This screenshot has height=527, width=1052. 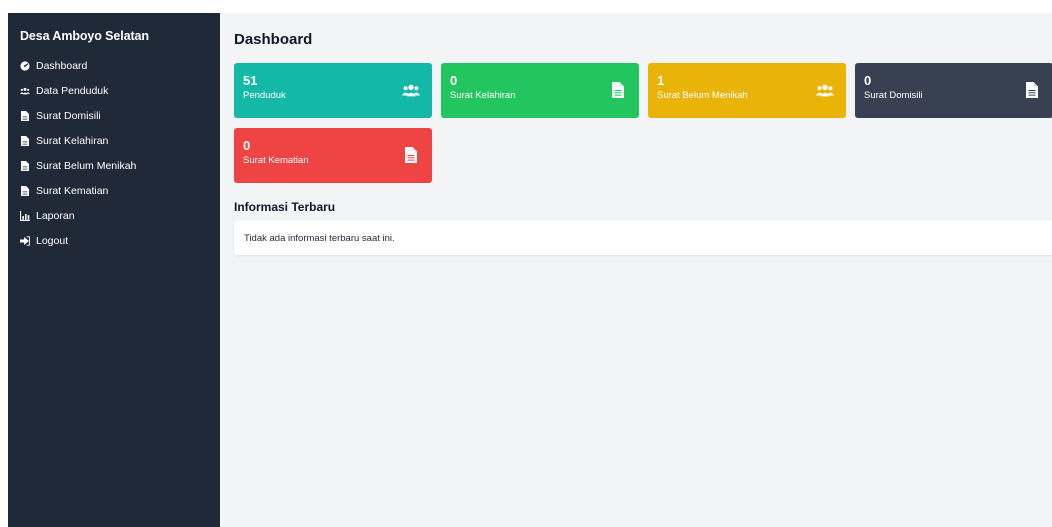 I want to click on sidebar-item-label: Surat Kematian, so click(x=72, y=190).